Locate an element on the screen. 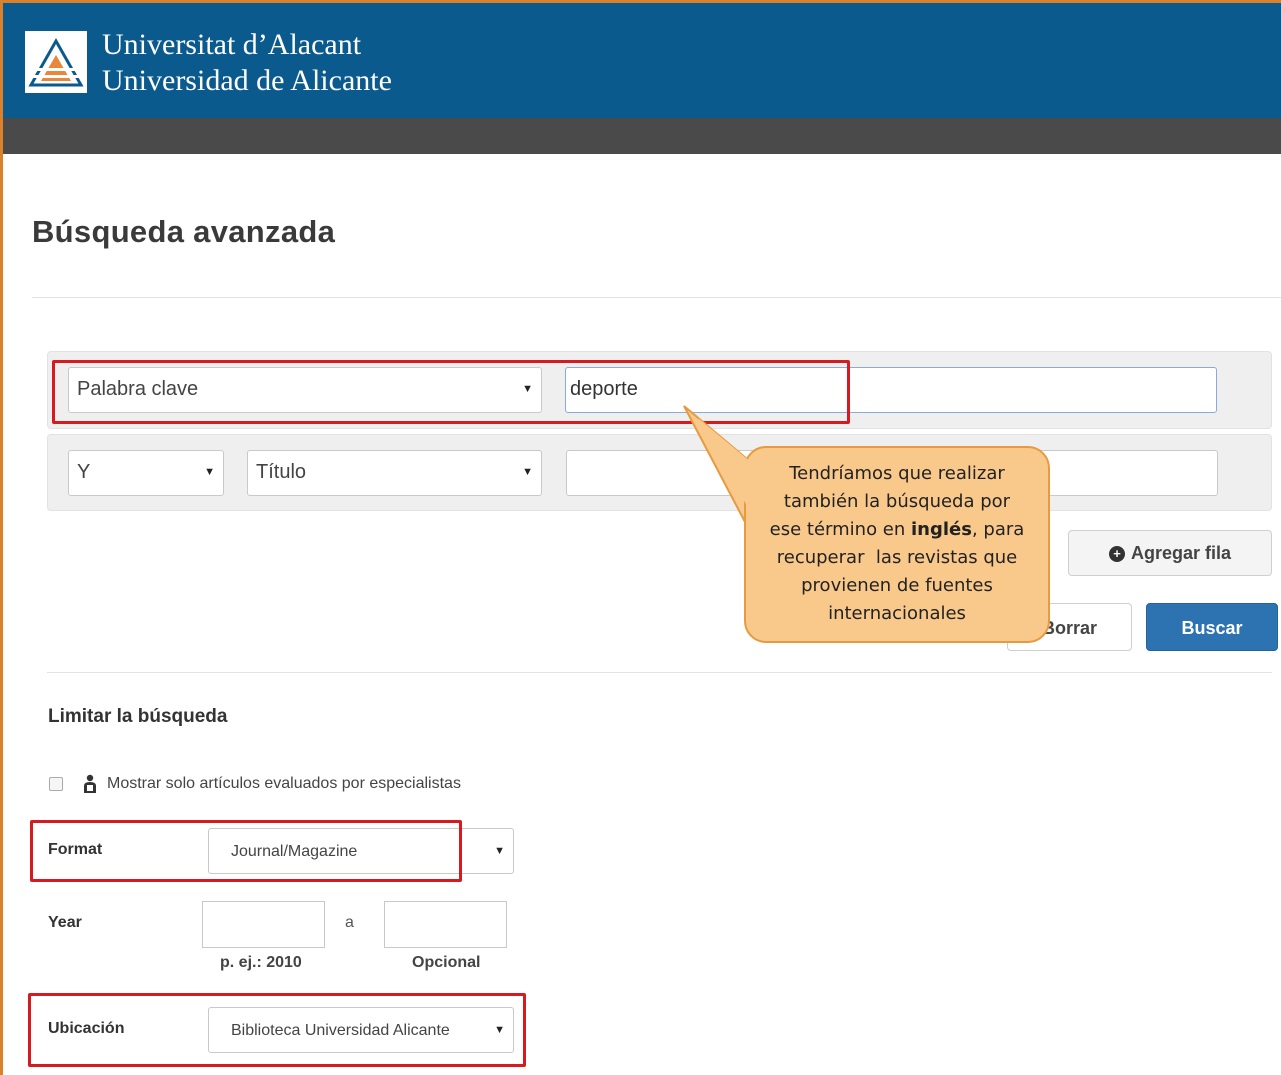 The image size is (1281, 1075). year-range-separator: a is located at coordinates (349, 922).